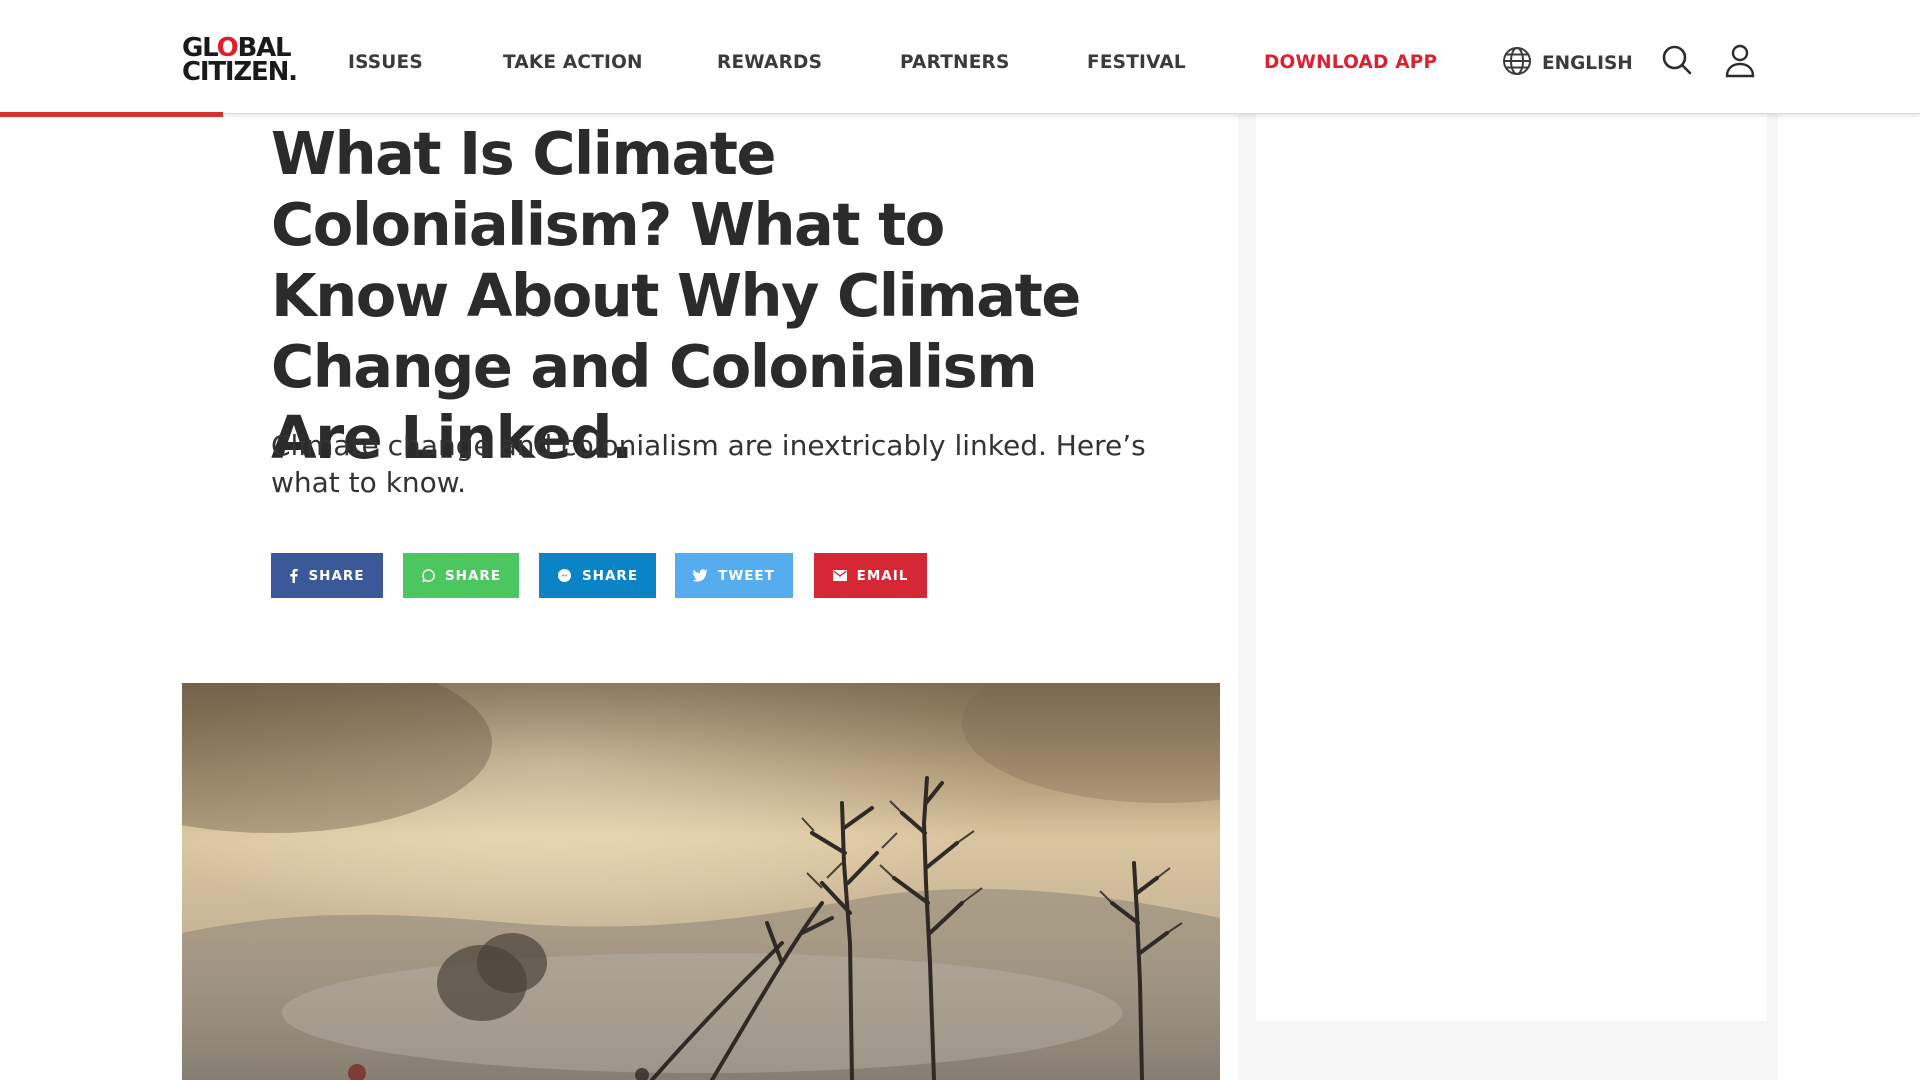  I want to click on messenger-share-button: SHARE, so click(597, 575).